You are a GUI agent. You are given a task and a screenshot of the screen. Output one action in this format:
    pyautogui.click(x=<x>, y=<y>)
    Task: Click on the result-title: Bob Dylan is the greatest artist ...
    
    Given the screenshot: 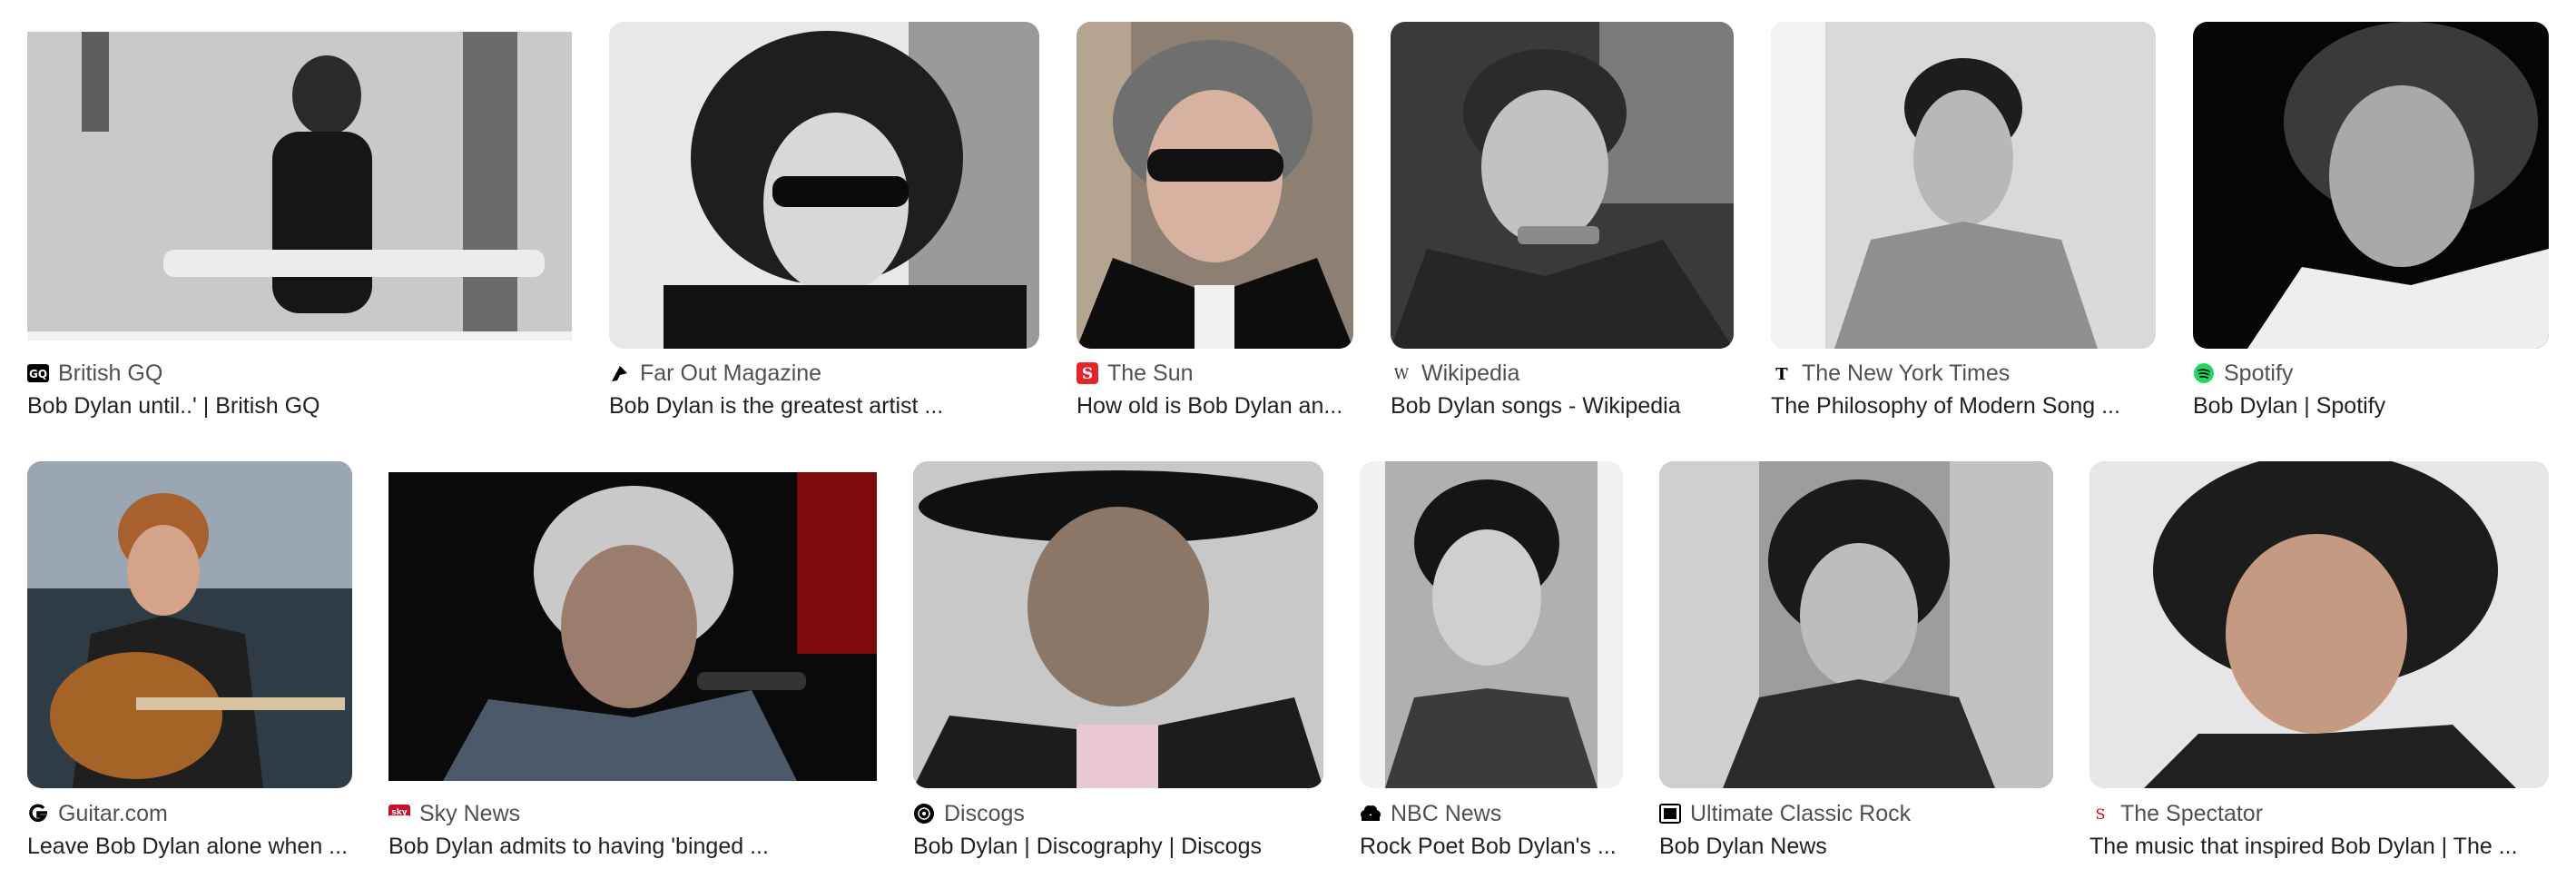 What is the action you would take?
    pyautogui.click(x=824, y=411)
    